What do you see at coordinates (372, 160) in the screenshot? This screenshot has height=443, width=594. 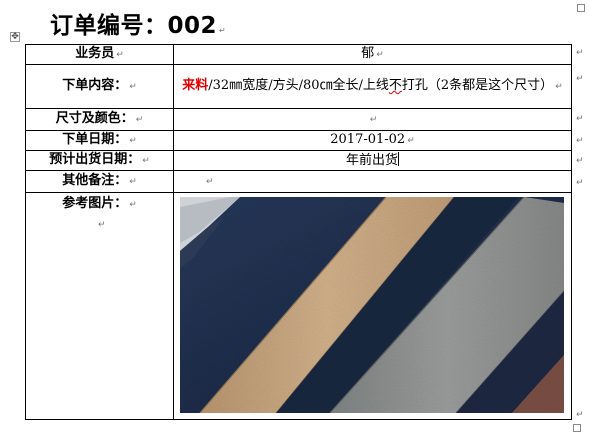 I see `ship-date-value: 年前出货` at bounding box center [372, 160].